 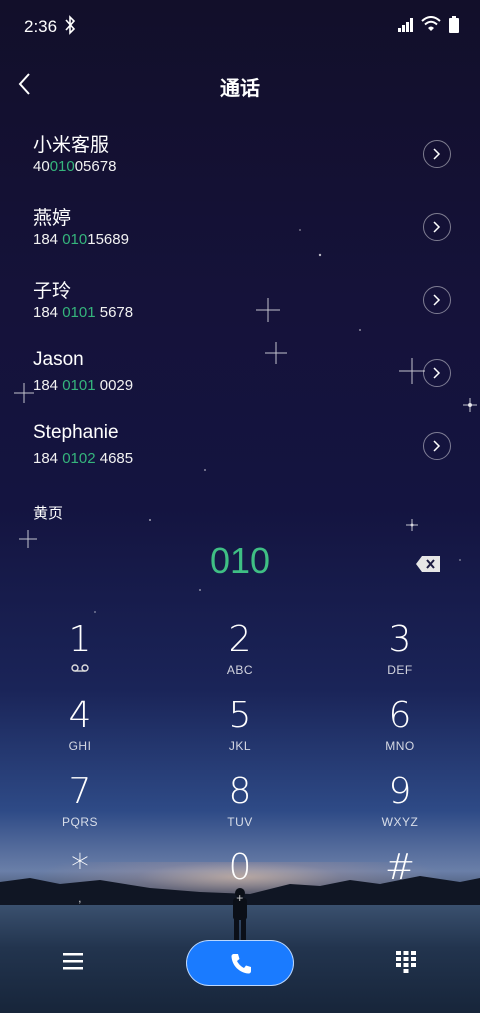 I want to click on bottom-action-bar, so click(x=240, y=963).